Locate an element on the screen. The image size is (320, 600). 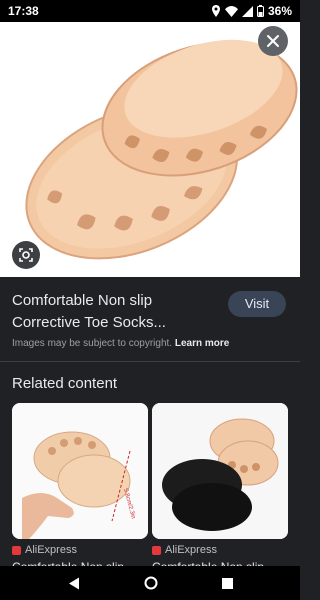
status-time: 17:38 is located at coordinates (23, 11).